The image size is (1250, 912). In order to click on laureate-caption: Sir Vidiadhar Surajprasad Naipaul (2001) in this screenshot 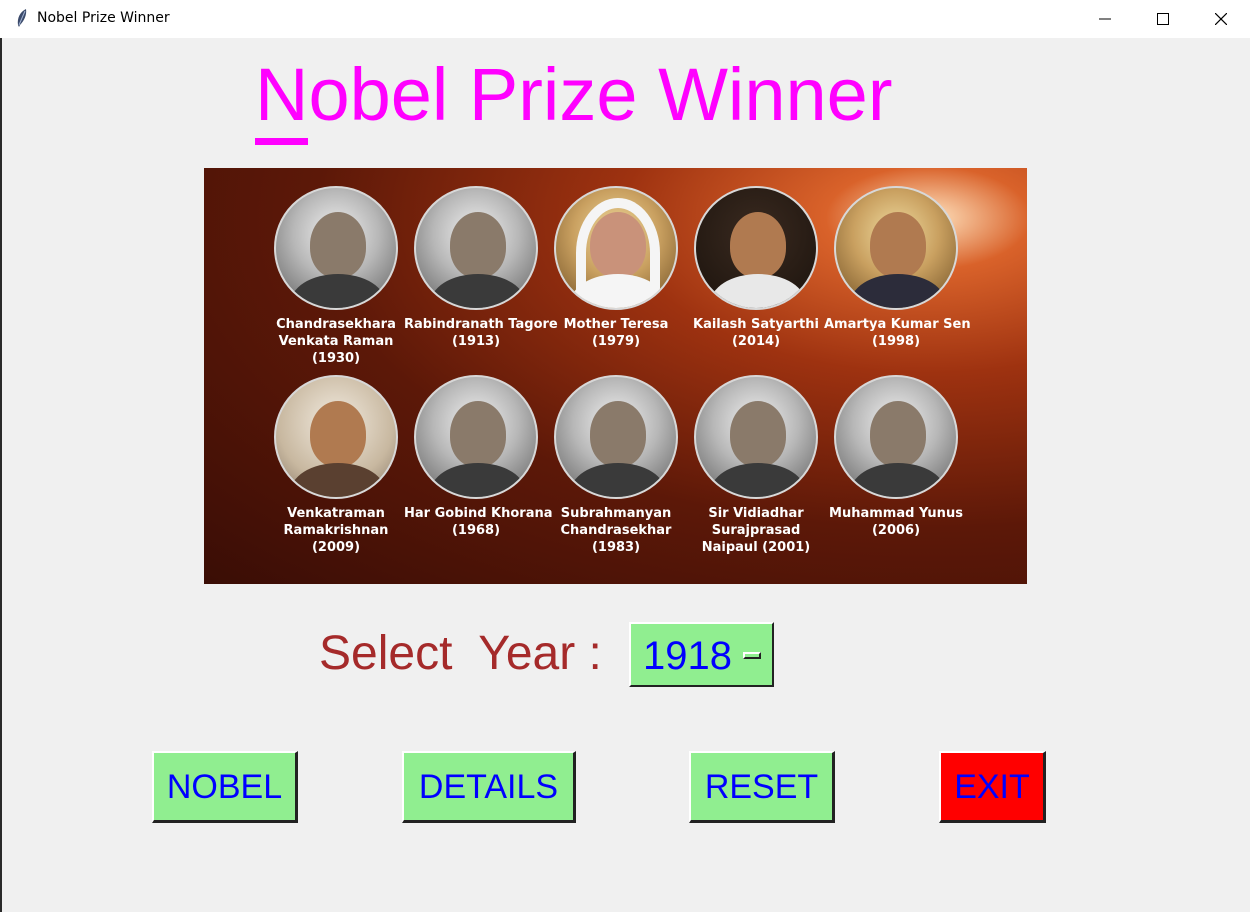, I will do `click(756, 530)`.